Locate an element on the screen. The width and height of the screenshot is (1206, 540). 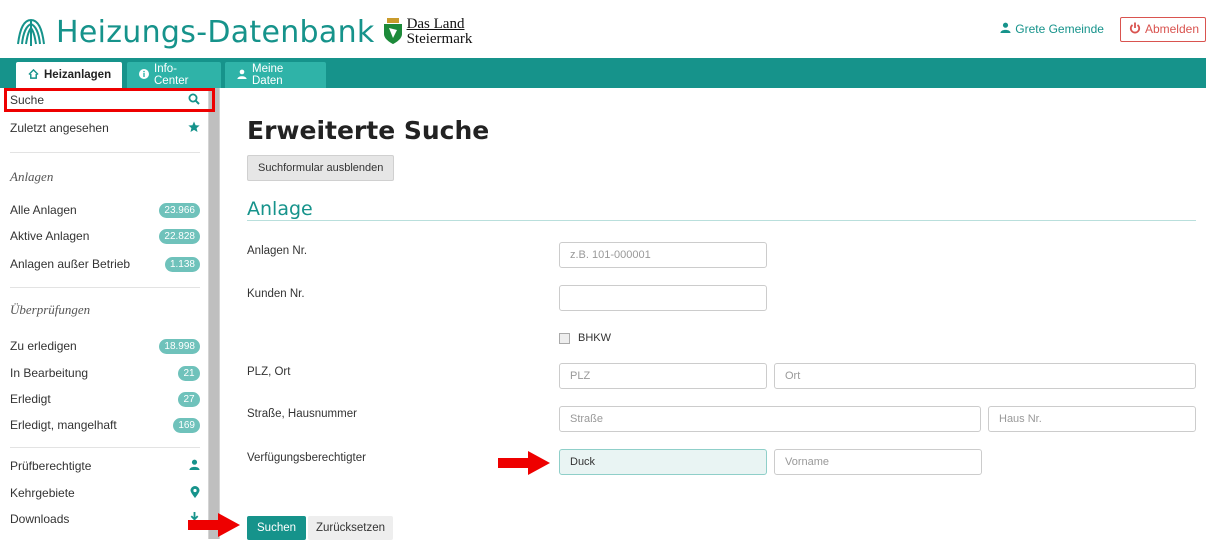
count-badge: 21 is located at coordinates (189, 373).